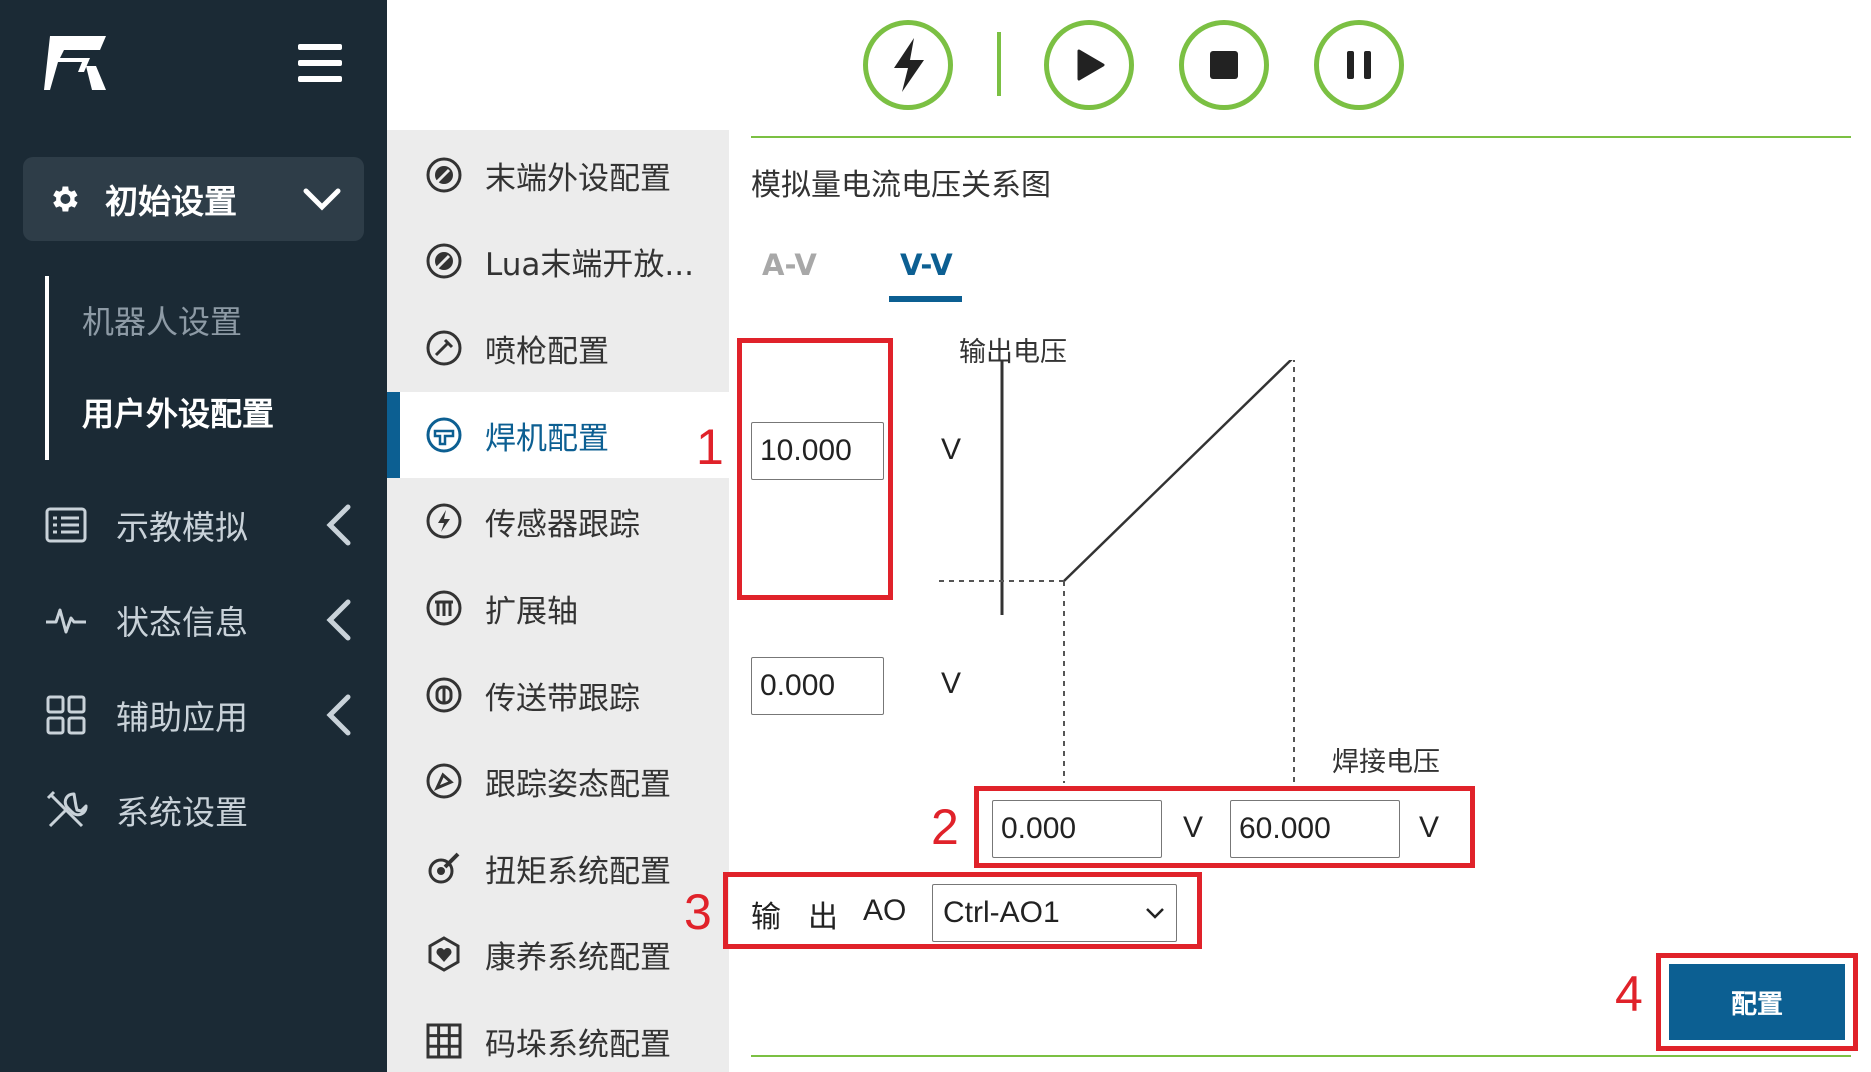 This screenshot has height=1072, width=1871. I want to click on menu-item-torque-system: 扭矩系统配置, so click(558, 868).